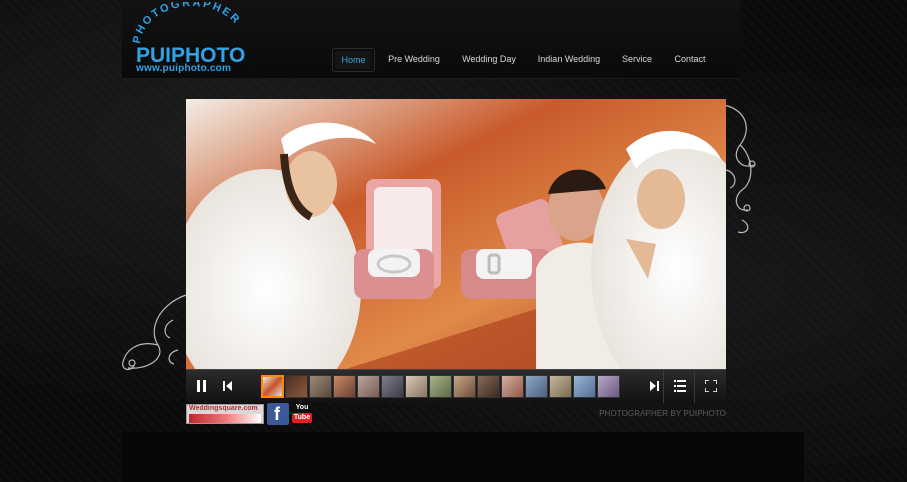 The height and width of the screenshot is (482, 907). What do you see at coordinates (489, 59) in the screenshot?
I see `nav-wedding-day: Wedding Day` at bounding box center [489, 59].